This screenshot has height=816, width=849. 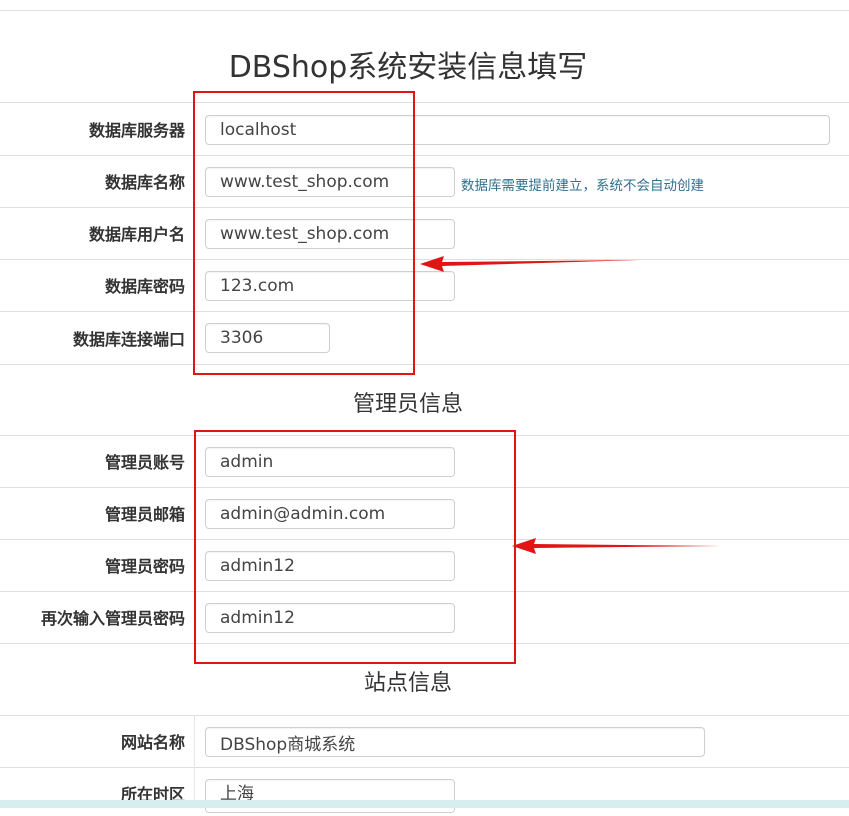 I want to click on db-name-label: 数据库名称, so click(x=144, y=182).